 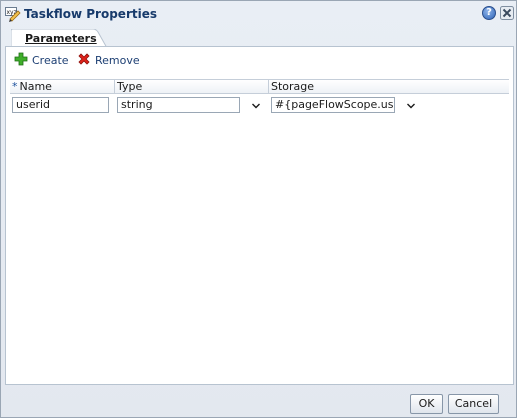 I want to click on column-header-type: Type, so click(x=192, y=86).